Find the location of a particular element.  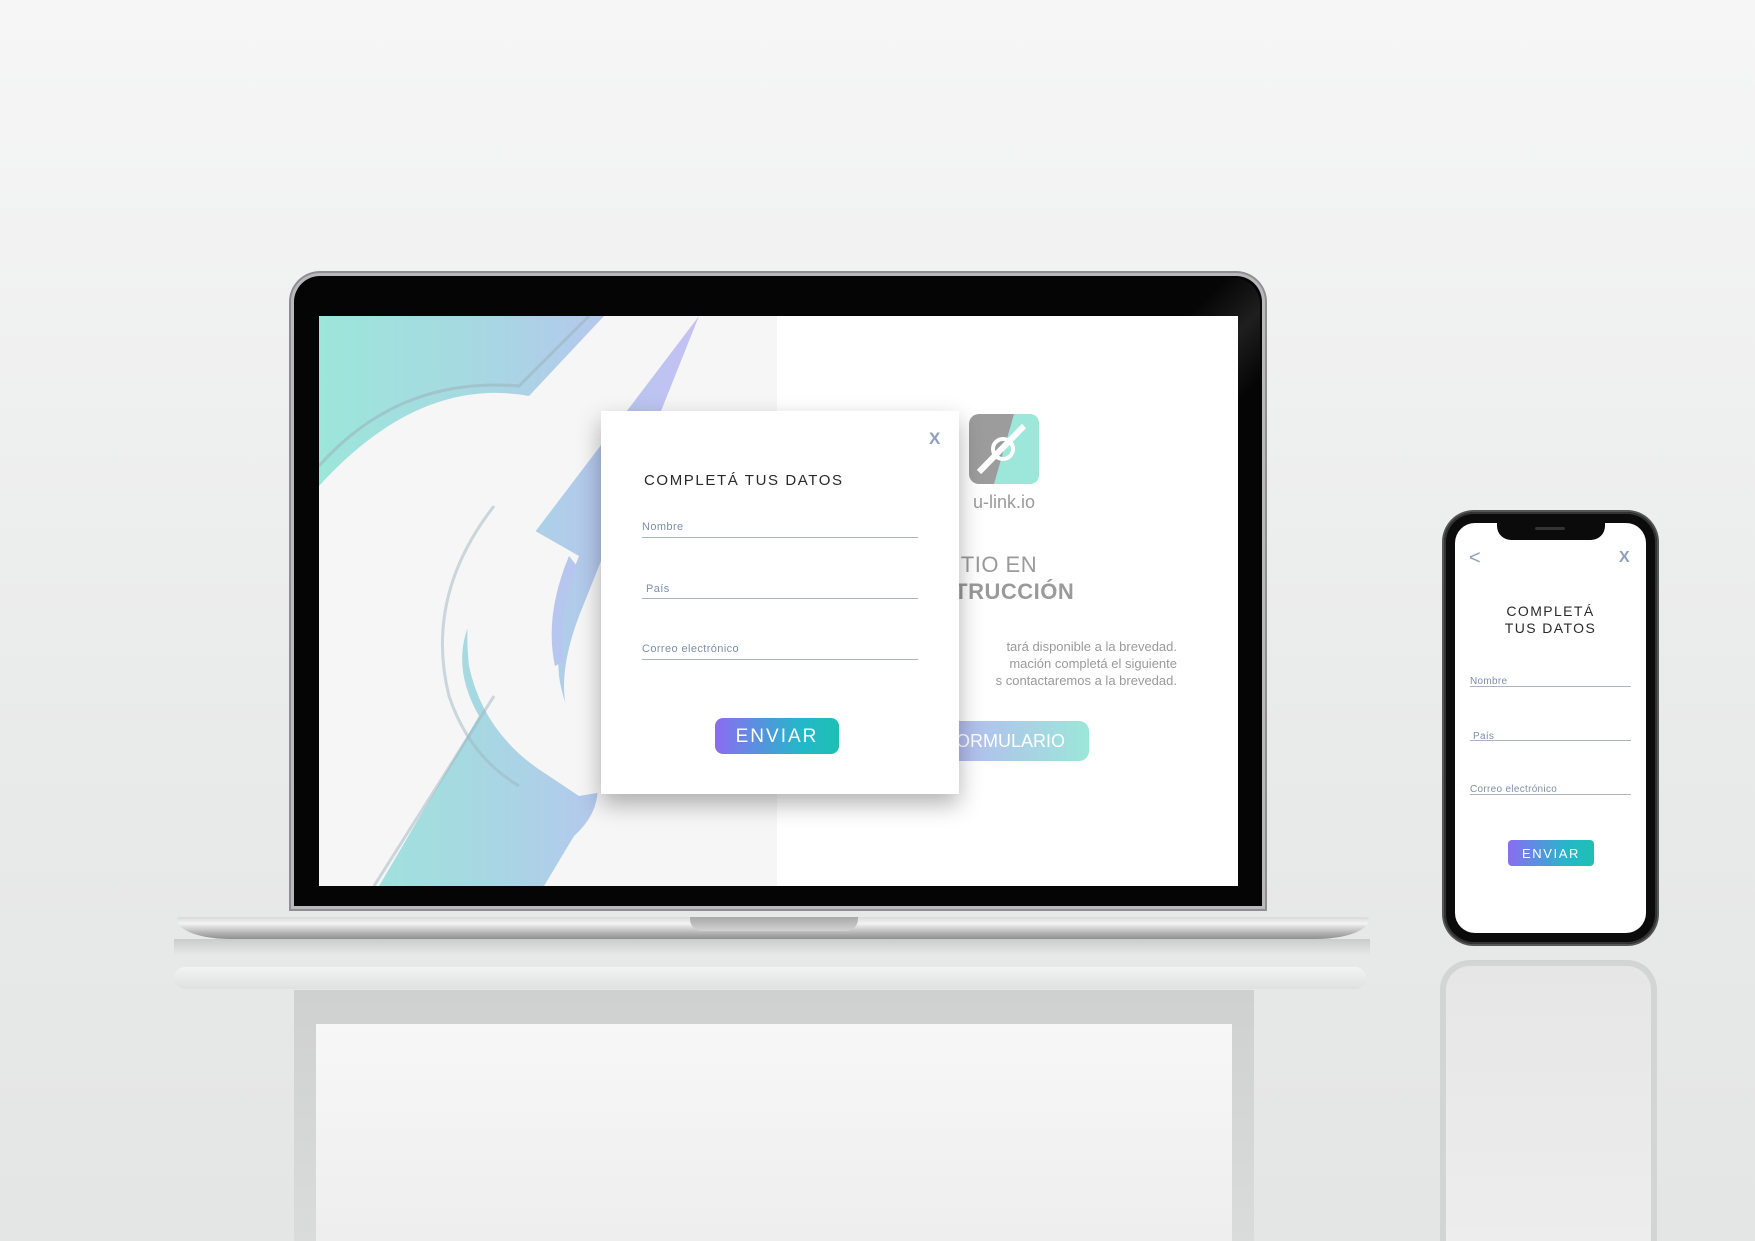

email-placeholder: Correo electrónico is located at coordinates (691, 649).